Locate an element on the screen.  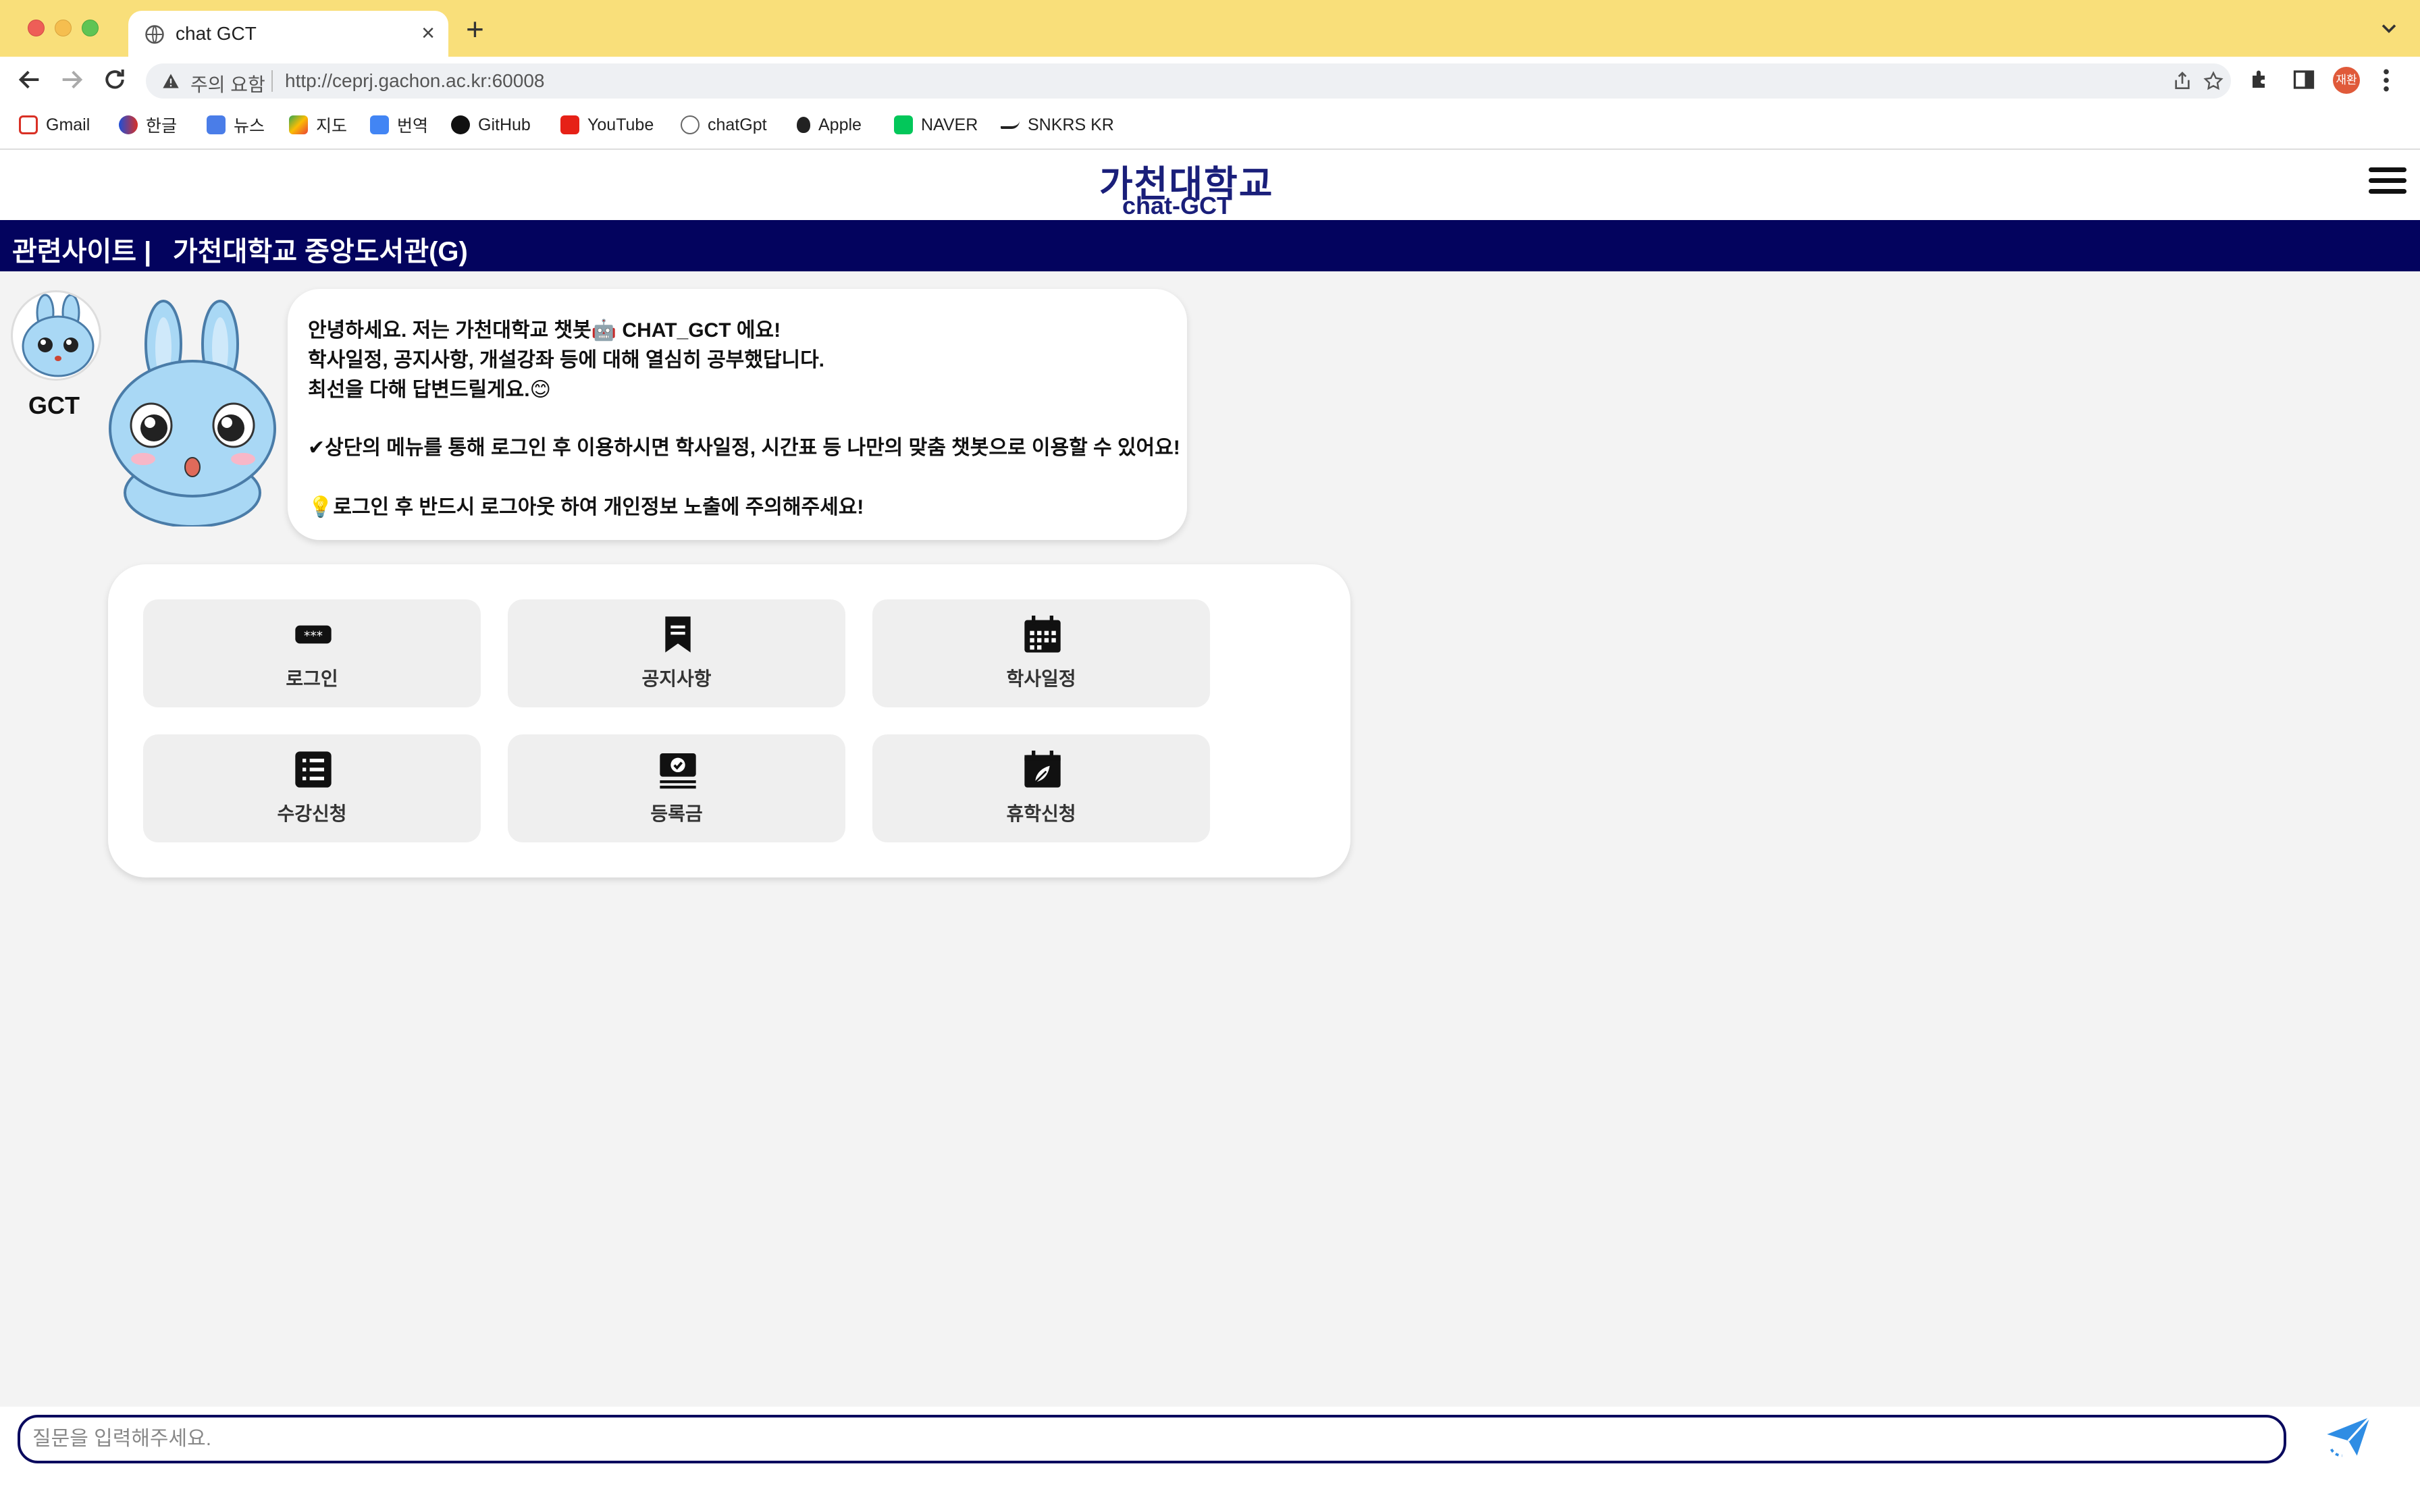
bot-name: GCT is located at coordinates (54, 406).